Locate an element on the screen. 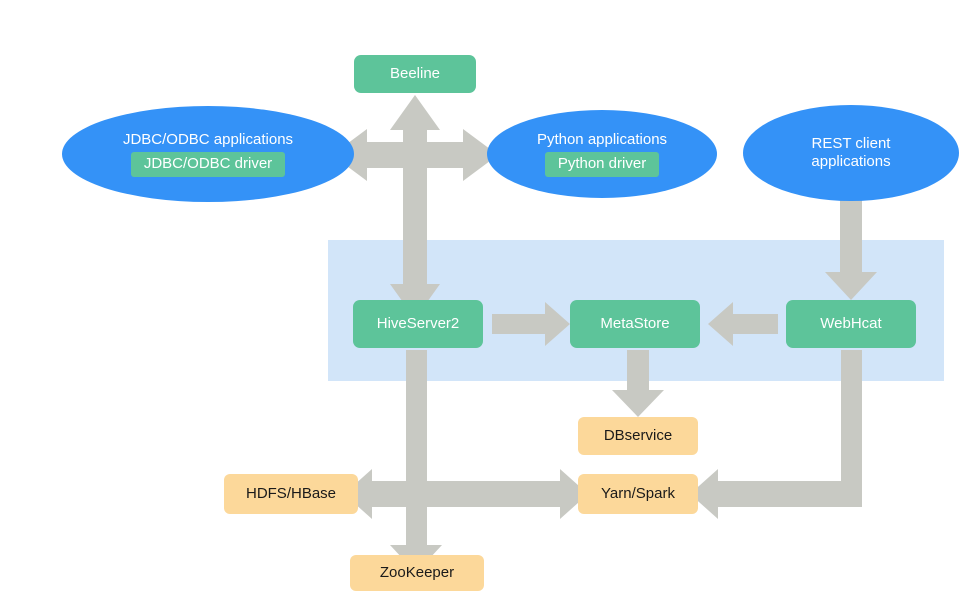 The height and width of the screenshot is (604, 964). node-yarn-spark-label: Yarn/Spark is located at coordinates (638, 493).